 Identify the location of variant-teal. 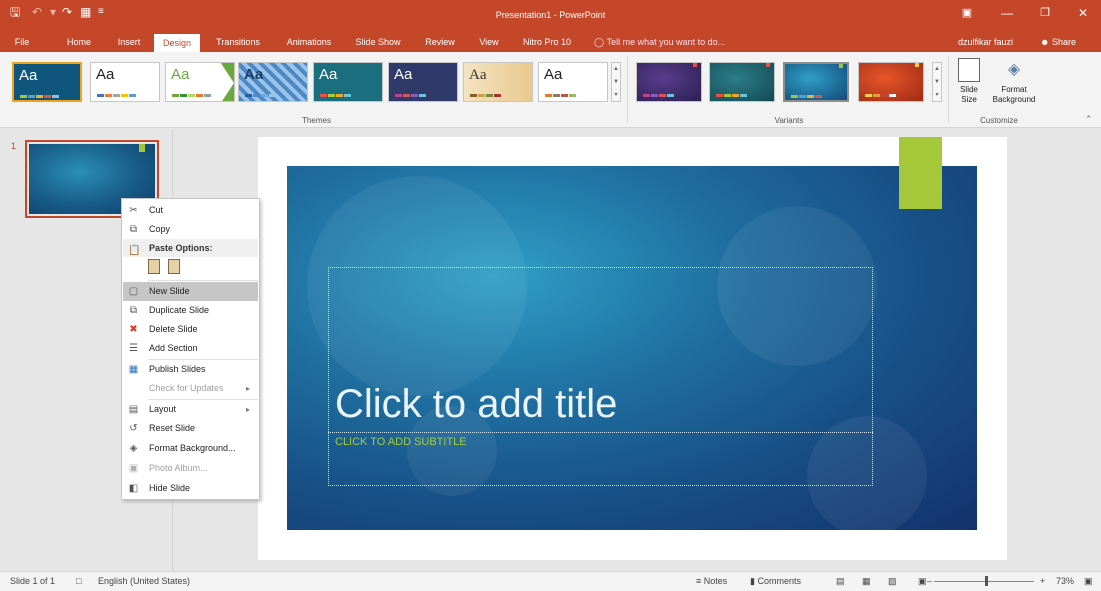
(742, 82).